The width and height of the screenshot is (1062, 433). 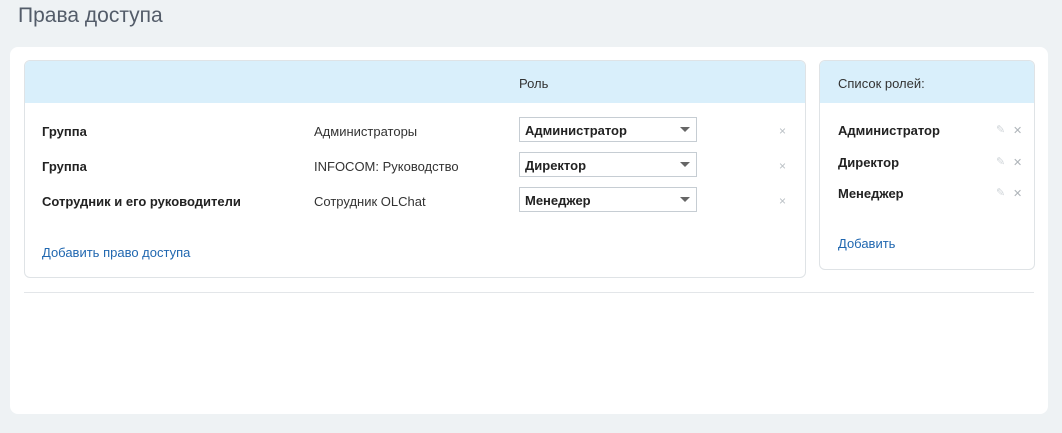 I want to click on access-row-subject: Сотрудник OLChat, so click(x=370, y=201).